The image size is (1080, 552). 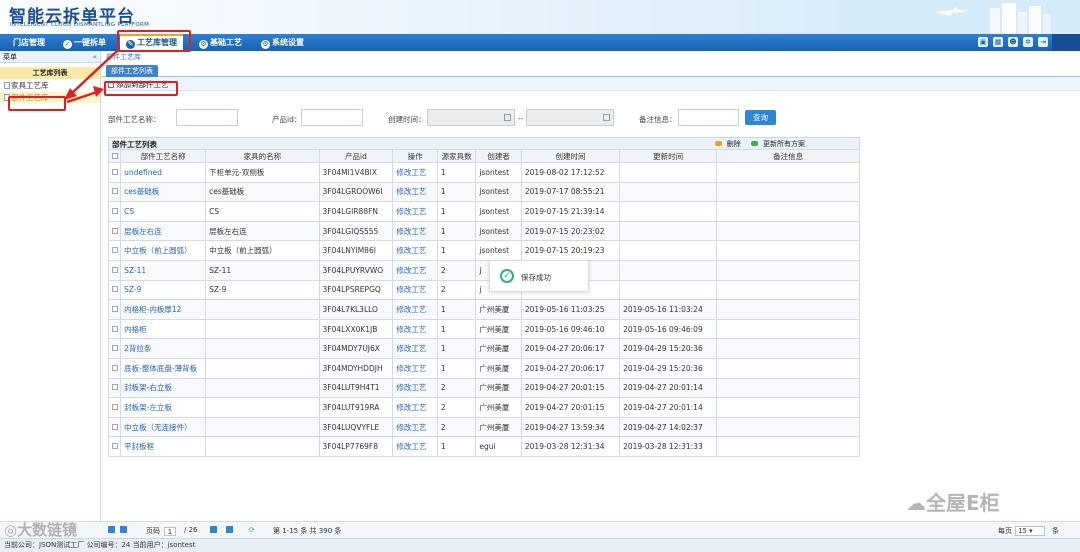 I want to click on annotation-arrows, so click(x=91, y=76).